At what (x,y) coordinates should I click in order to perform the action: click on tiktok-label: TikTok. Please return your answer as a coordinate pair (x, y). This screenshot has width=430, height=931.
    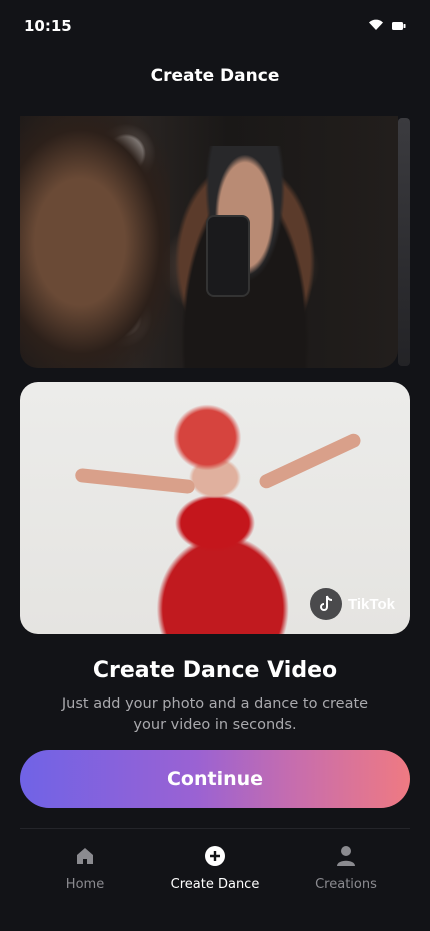
    Looking at the image, I should click on (371, 604).